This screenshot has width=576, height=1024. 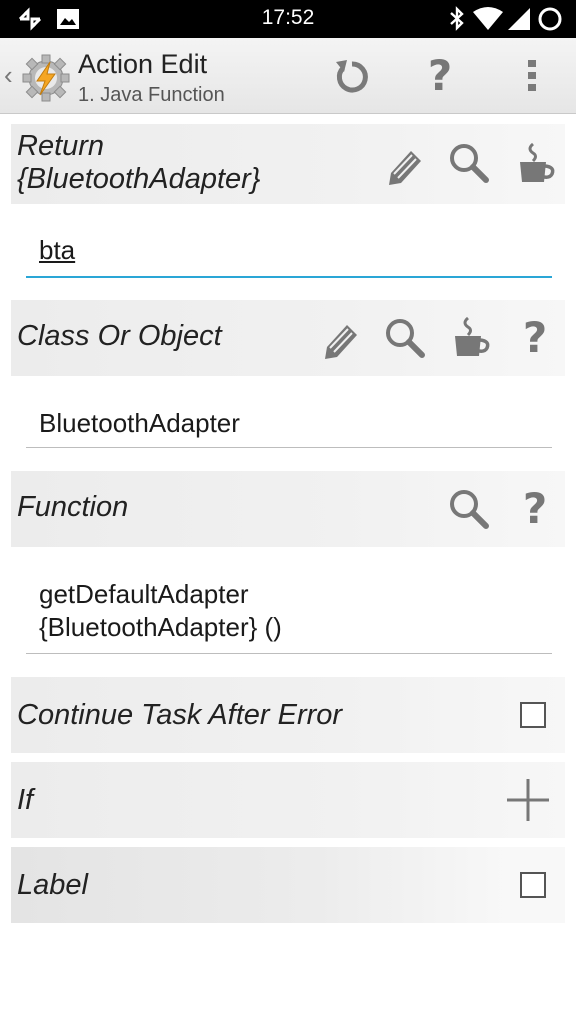 I want to click on overflow-menu-icon, so click(x=532, y=75).